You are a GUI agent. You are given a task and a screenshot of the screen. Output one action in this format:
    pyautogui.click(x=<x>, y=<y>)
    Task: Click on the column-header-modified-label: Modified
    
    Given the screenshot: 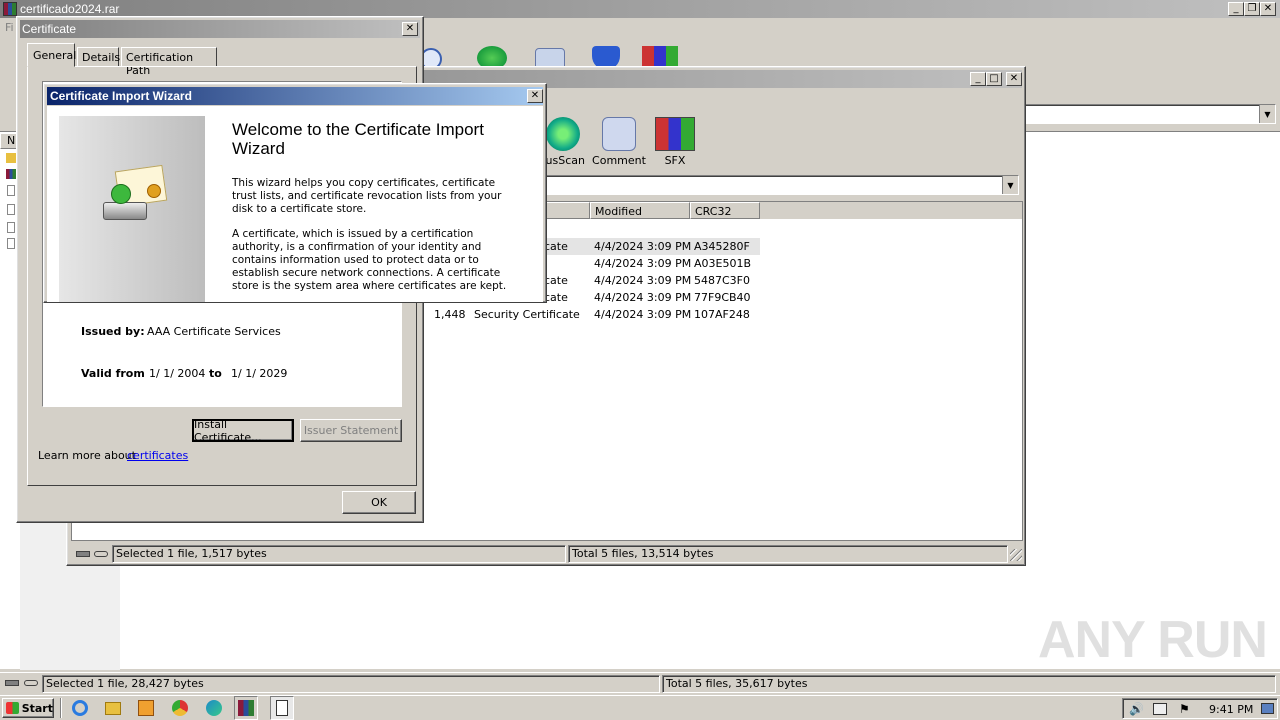 What is the action you would take?
    pyautogui.click(x=618, y=211)
    